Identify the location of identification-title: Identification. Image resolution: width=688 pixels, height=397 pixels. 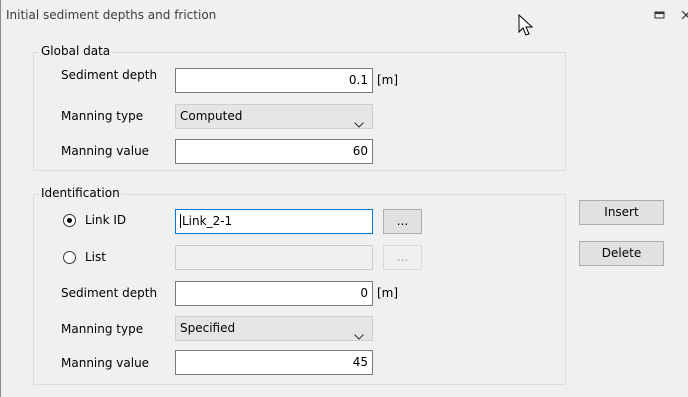
(80, 193).